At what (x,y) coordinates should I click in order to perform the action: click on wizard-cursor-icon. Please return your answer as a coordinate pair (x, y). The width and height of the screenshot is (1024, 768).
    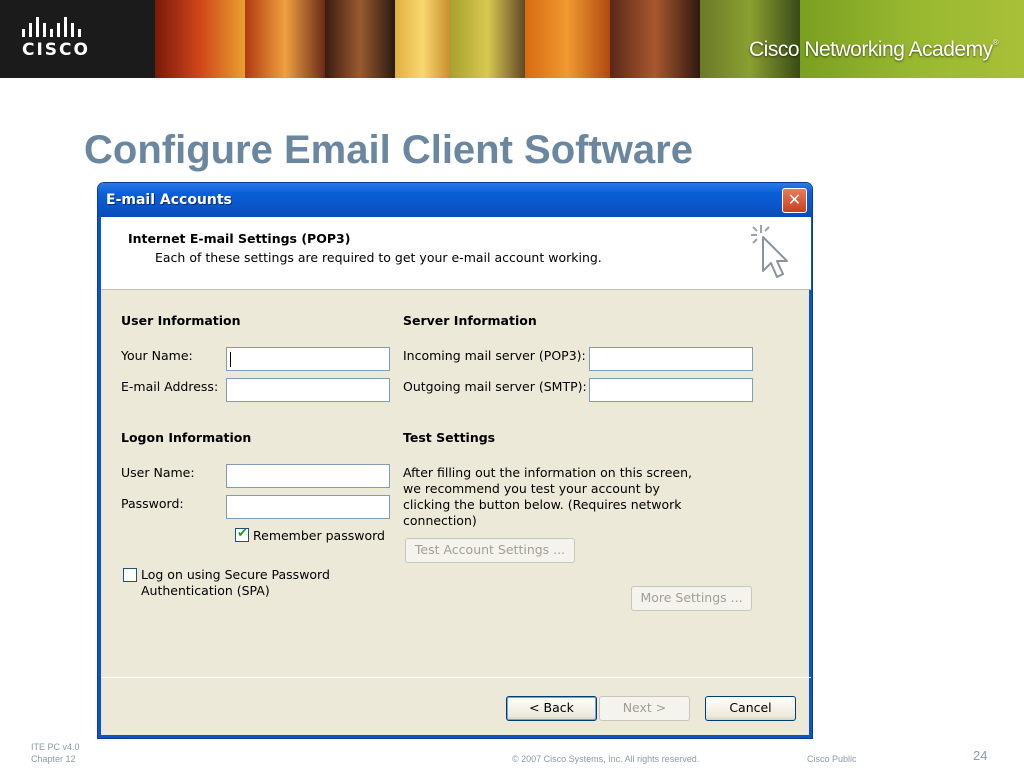
    Looking at the image, I should click on (769, 251).